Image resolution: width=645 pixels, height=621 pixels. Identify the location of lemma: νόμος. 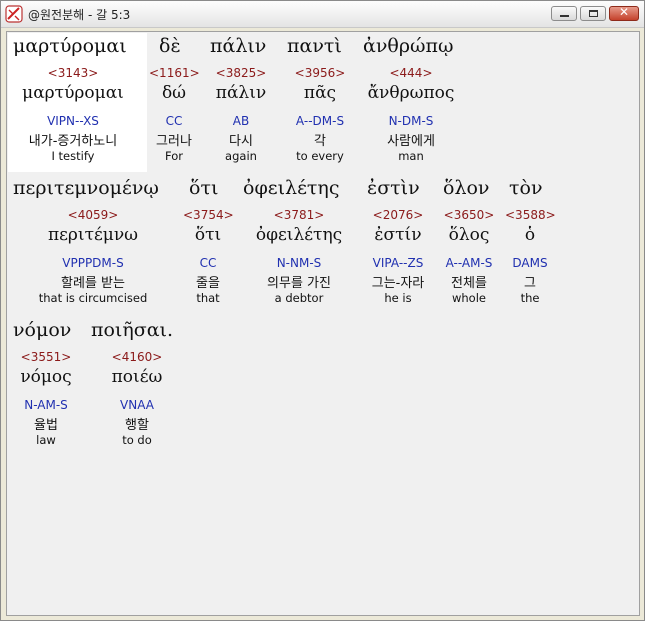
(46, 377).